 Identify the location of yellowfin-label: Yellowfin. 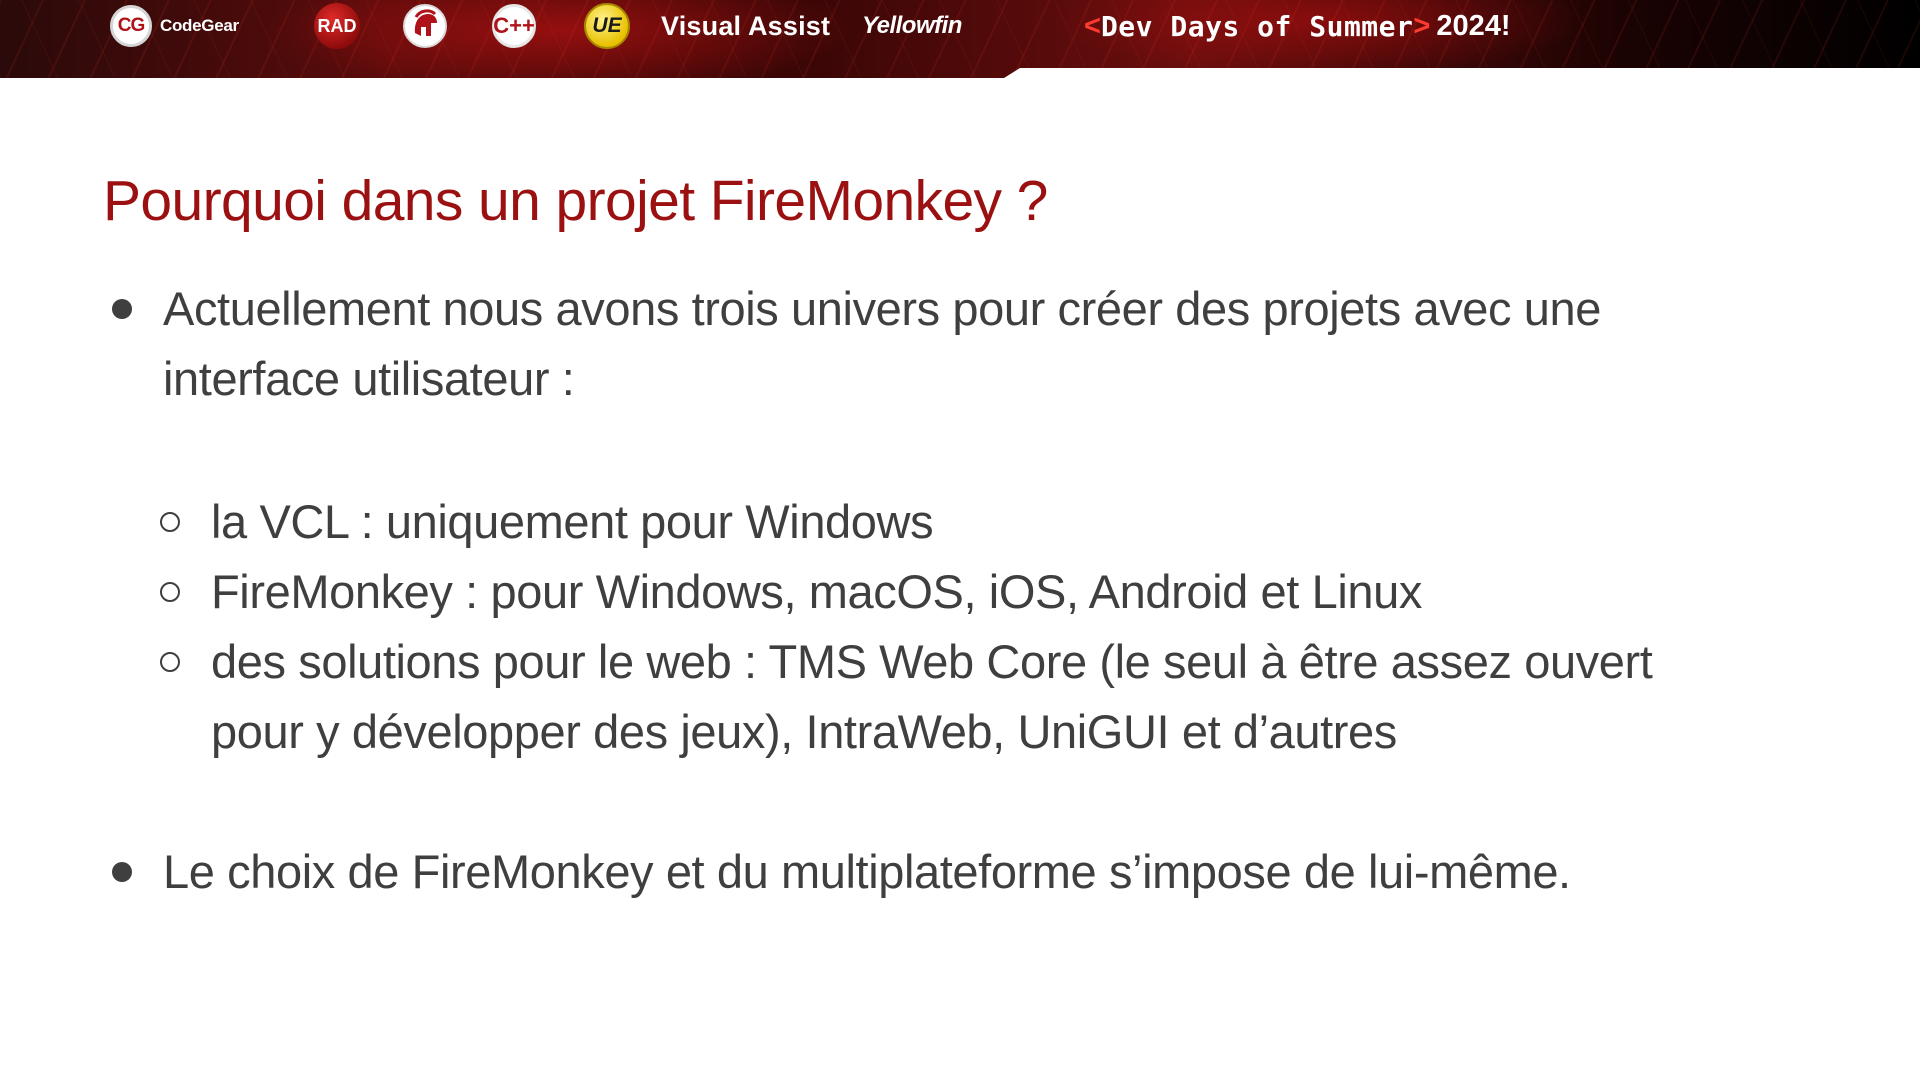
(912, 25).